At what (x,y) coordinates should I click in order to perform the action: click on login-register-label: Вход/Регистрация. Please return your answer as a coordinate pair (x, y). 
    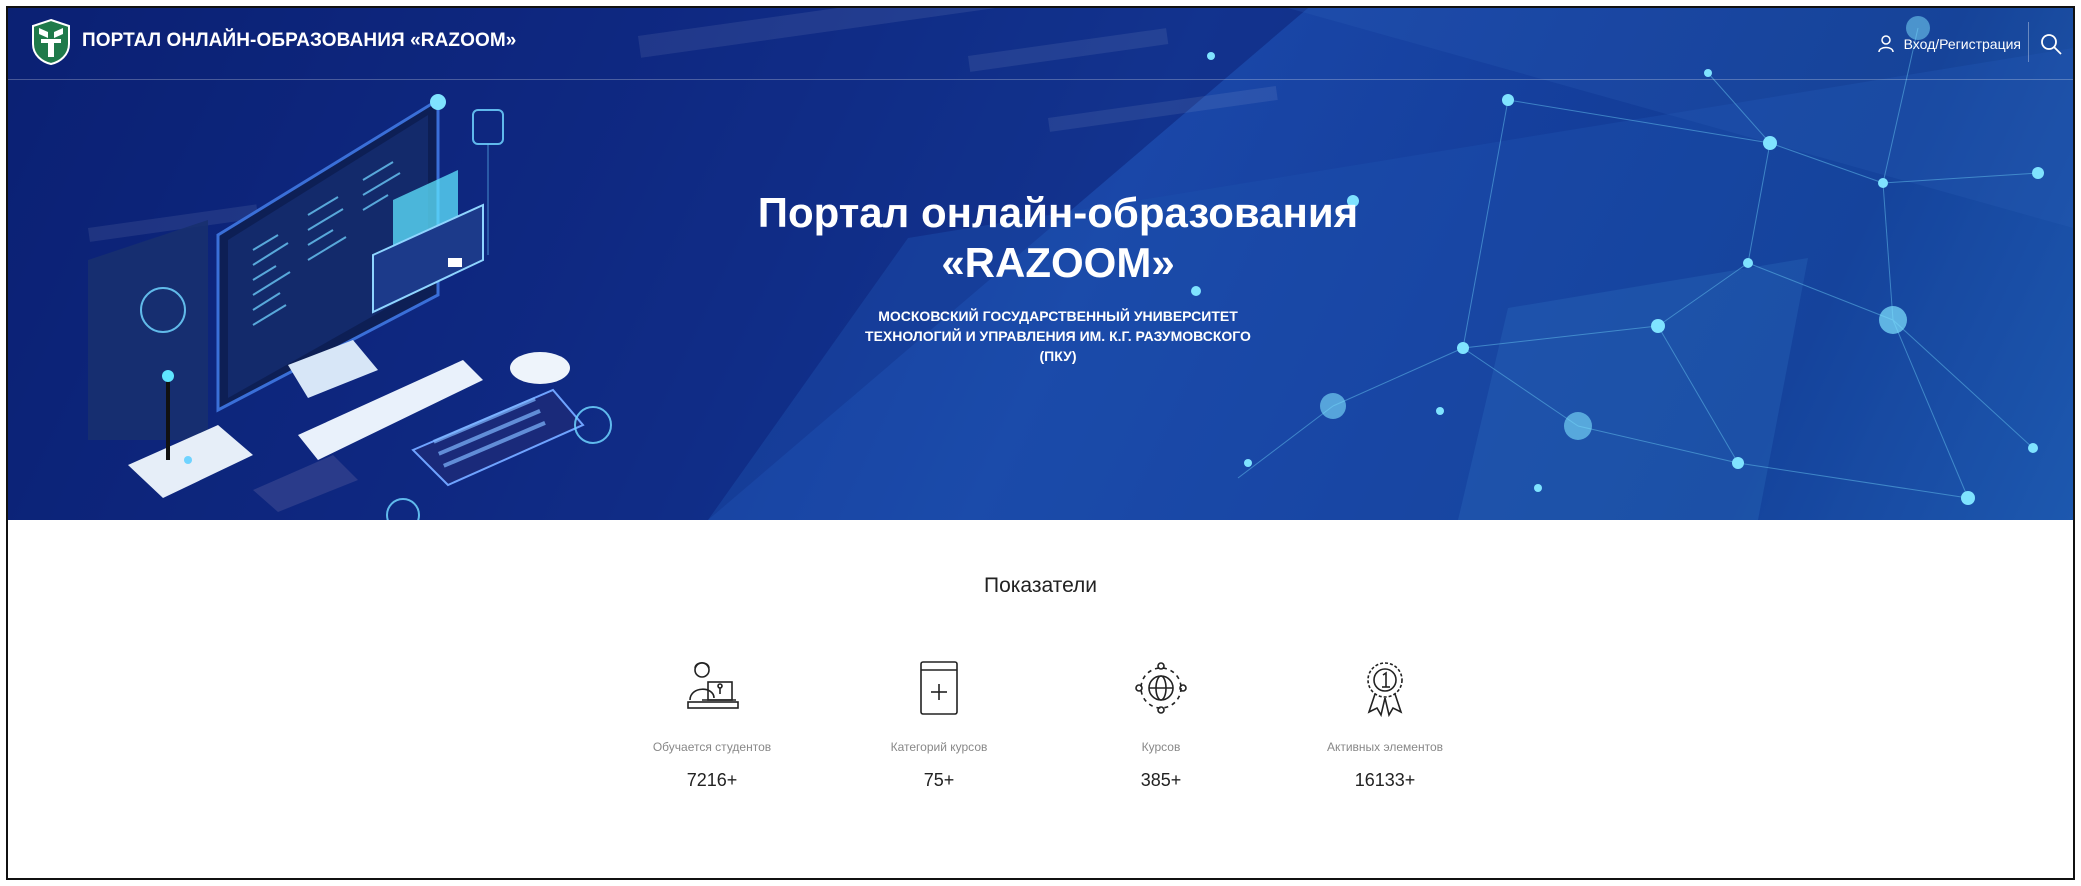
    Looking at the image, I should click on (1962, 44).